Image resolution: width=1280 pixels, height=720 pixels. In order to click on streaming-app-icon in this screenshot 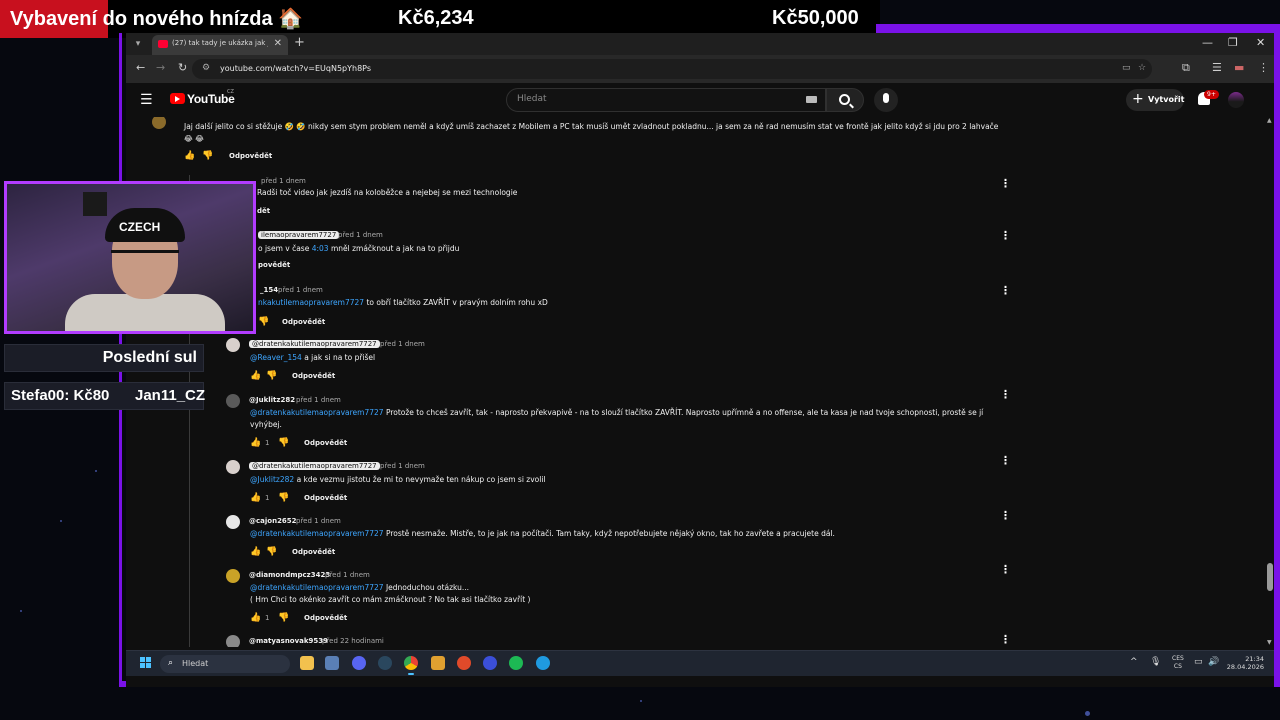, I will do `click(464, 663)`.